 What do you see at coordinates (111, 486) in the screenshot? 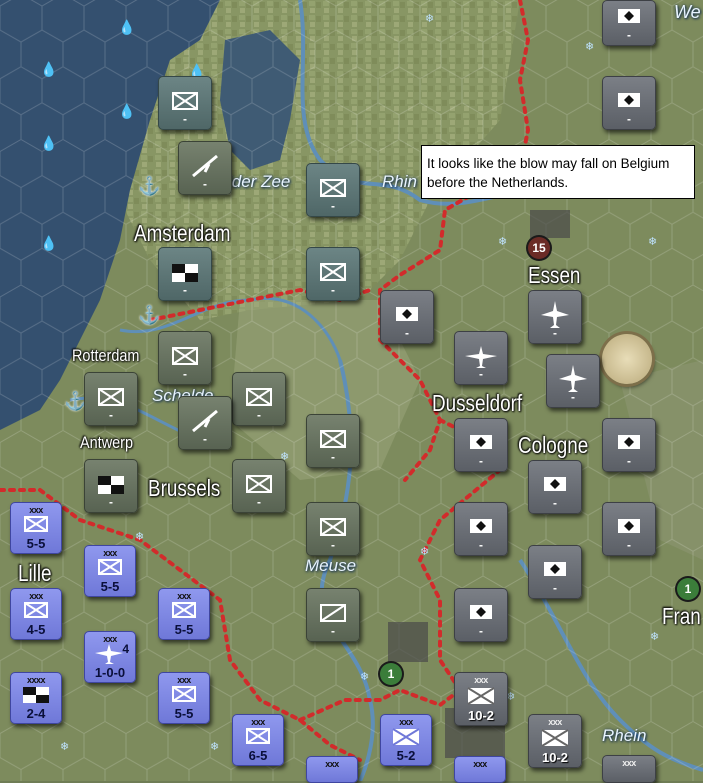
I see `belgian-hq-counter: -` at bounding box center [111, 486].